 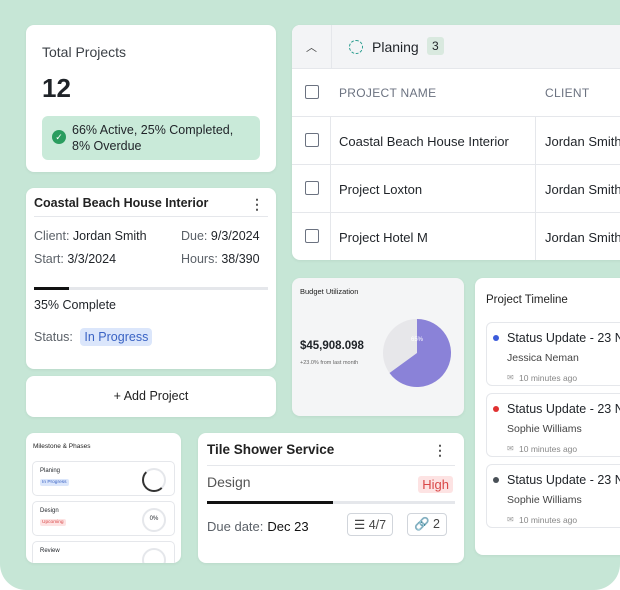 What do you see at coordinates (59, 137) in the screenshot?
I see `check-circle-icon: ✓` at bounding box center [59, 137].